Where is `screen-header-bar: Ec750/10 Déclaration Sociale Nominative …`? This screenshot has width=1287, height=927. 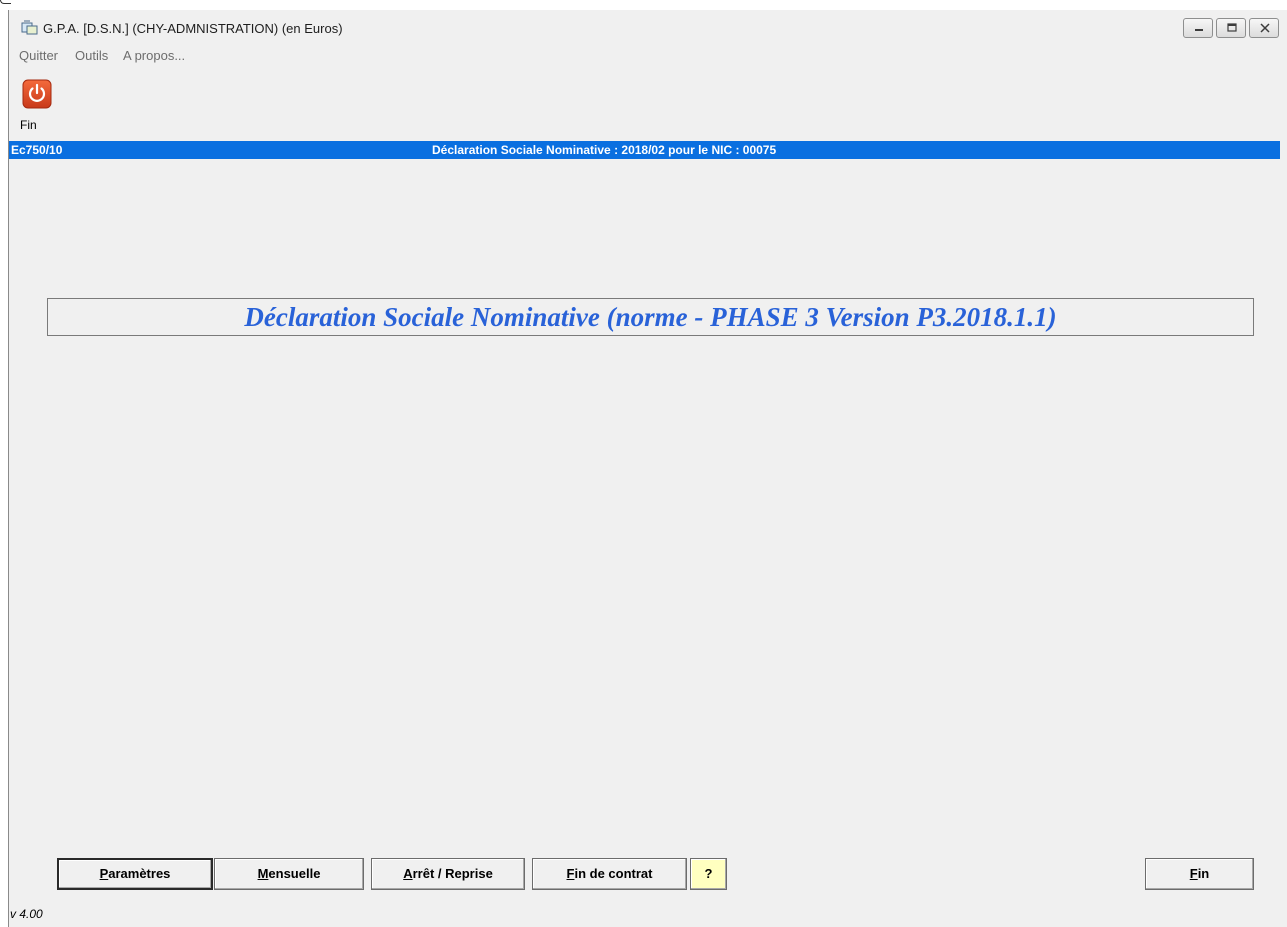
screen-header-bar: Ec750/10 Déclaration Sociale Nominative … is located at coordinates (644, 150).